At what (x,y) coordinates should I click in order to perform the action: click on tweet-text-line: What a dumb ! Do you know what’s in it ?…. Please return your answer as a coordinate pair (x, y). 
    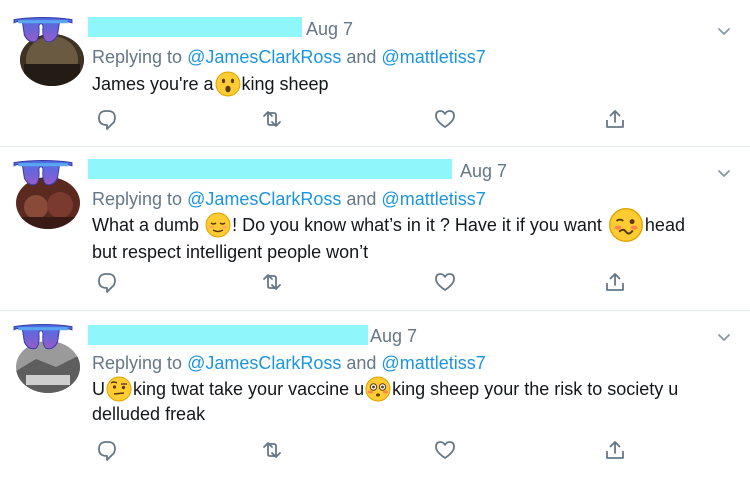
    Looking at the image, I should click on (388, 225).